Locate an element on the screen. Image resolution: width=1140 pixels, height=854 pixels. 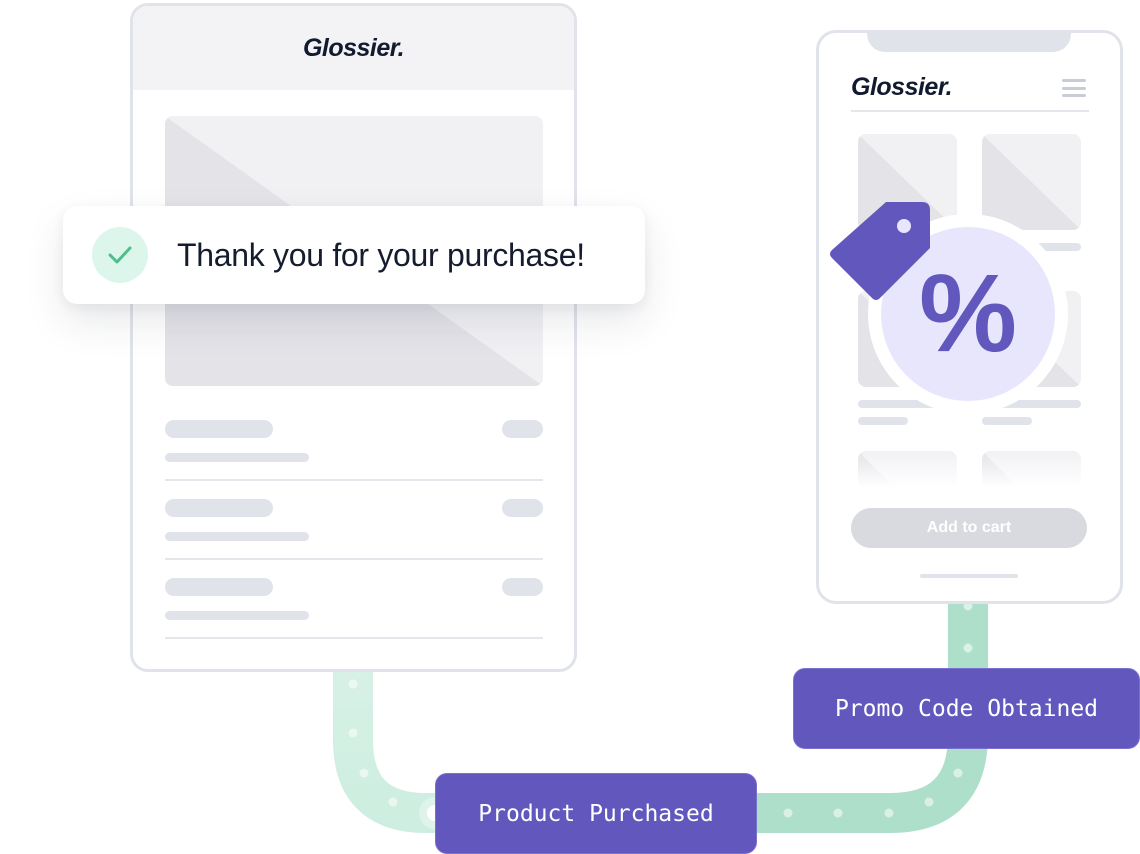
hamburger-icon is located at coordinates (1074, 88).